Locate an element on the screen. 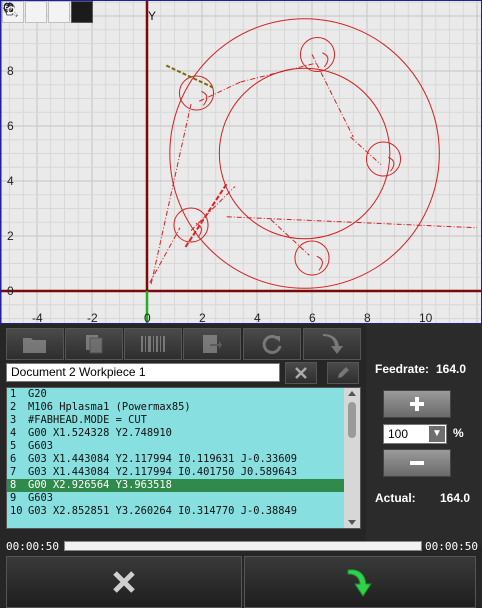  gcode-line: 1 G20 is located at coordinates (183, 394).